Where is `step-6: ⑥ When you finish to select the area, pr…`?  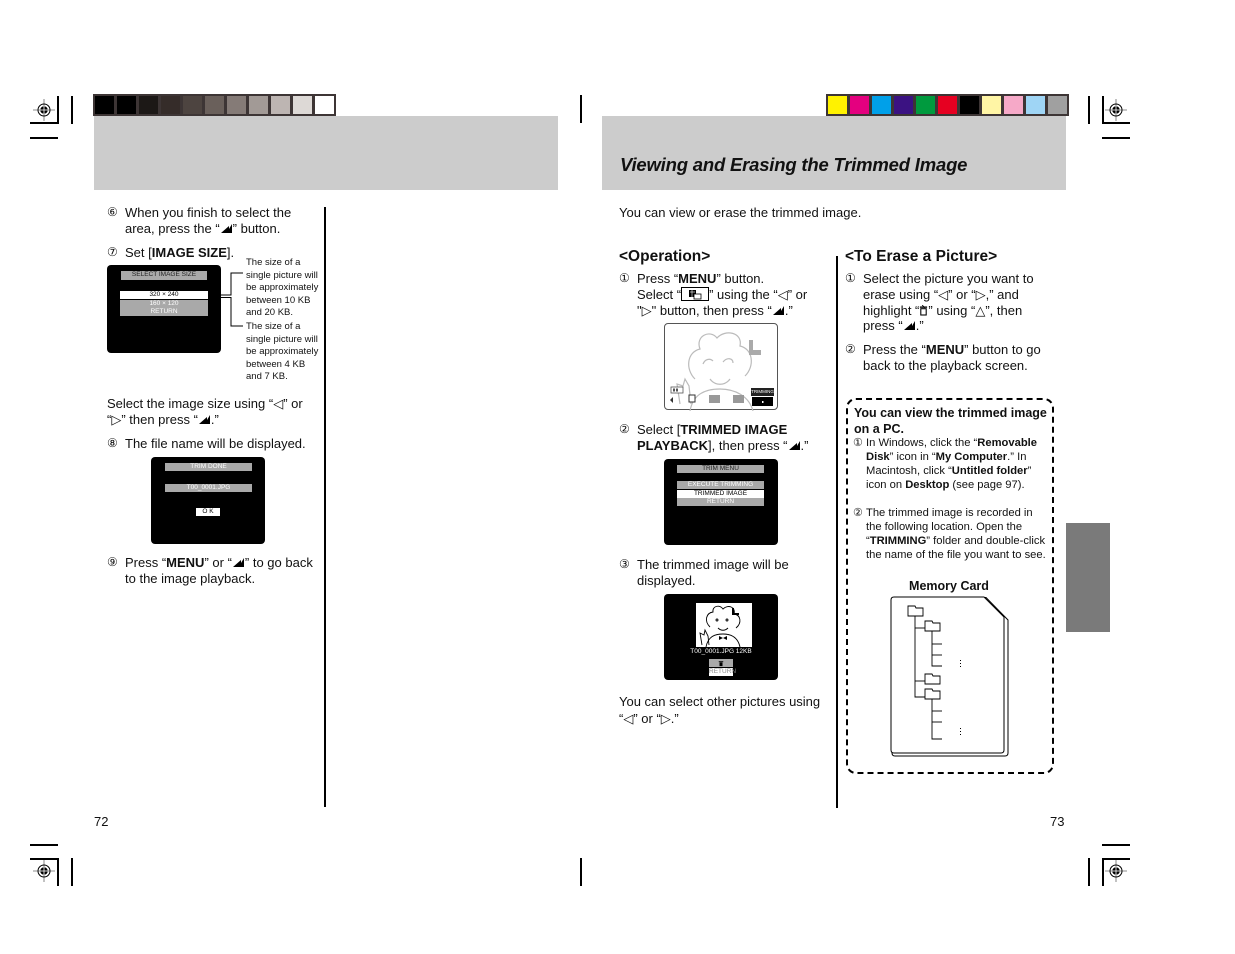
step-6: ⑥ When you finish to select the area, pr… is located at coordinates (199, 220).